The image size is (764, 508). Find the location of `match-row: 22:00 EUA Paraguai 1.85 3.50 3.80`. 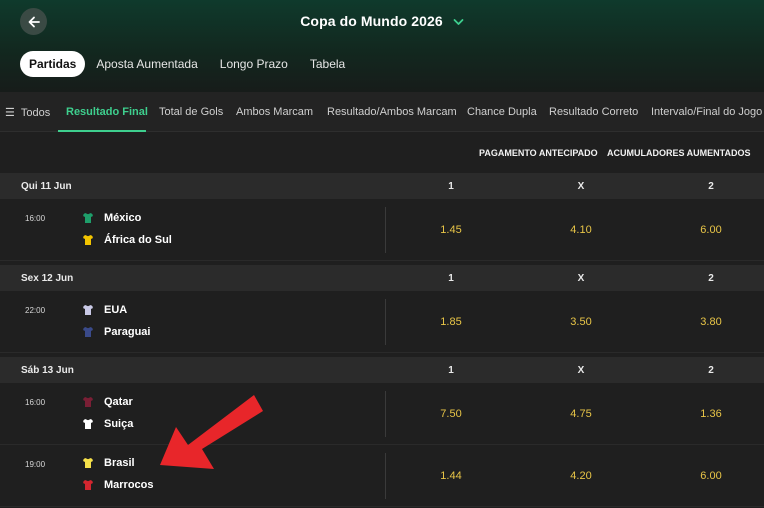

match-row: 22:00 EUA Paraguai 1.85 3.50 3.80 is located at coordinates (382, 322).